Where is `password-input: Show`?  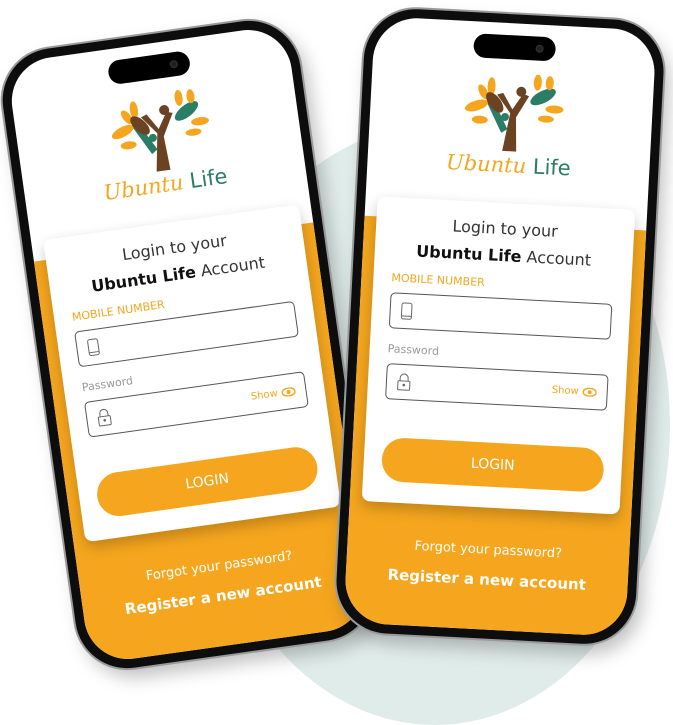 password-input: Show is located at coordinates (497, 387).